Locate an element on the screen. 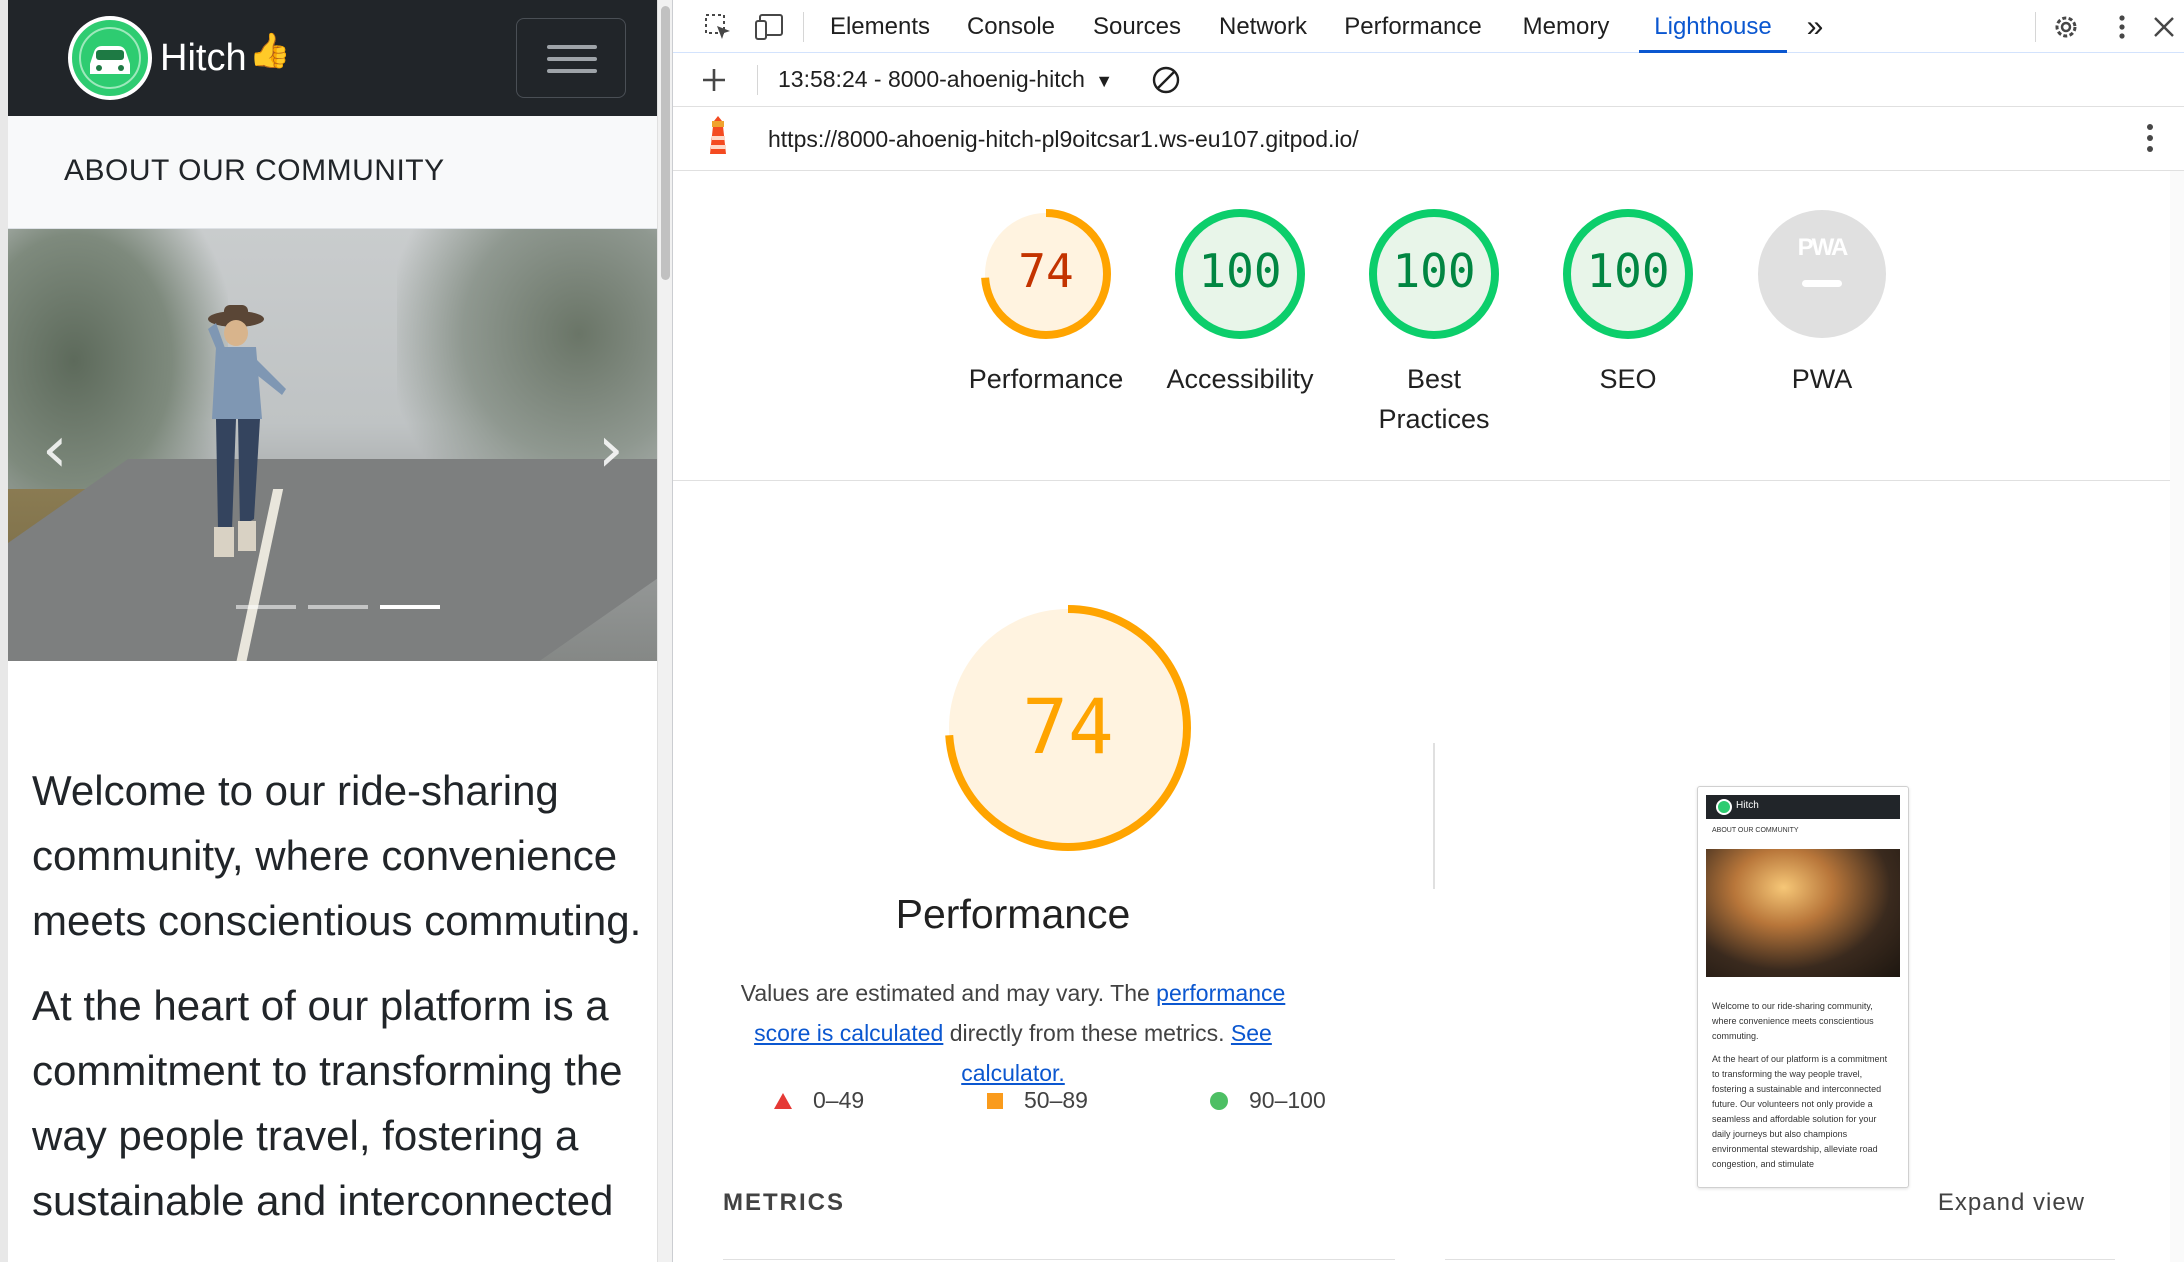  report-selector: 13:58:24 - 8000-ahoenig-hitch ▼ is located at coordinates (945, 79).